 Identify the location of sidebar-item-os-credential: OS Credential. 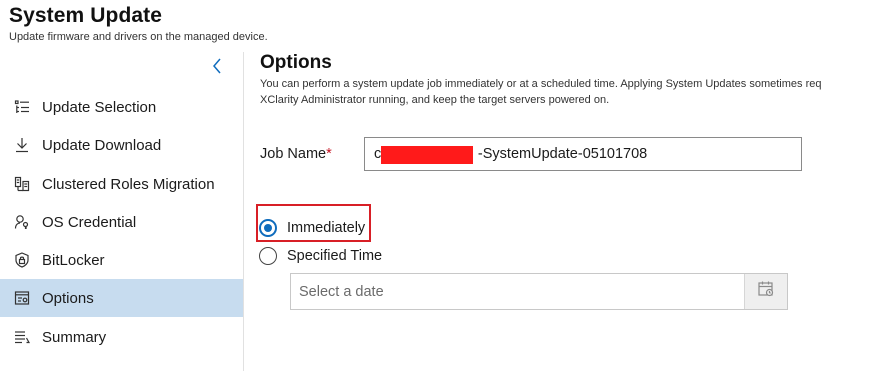
(121, 222).